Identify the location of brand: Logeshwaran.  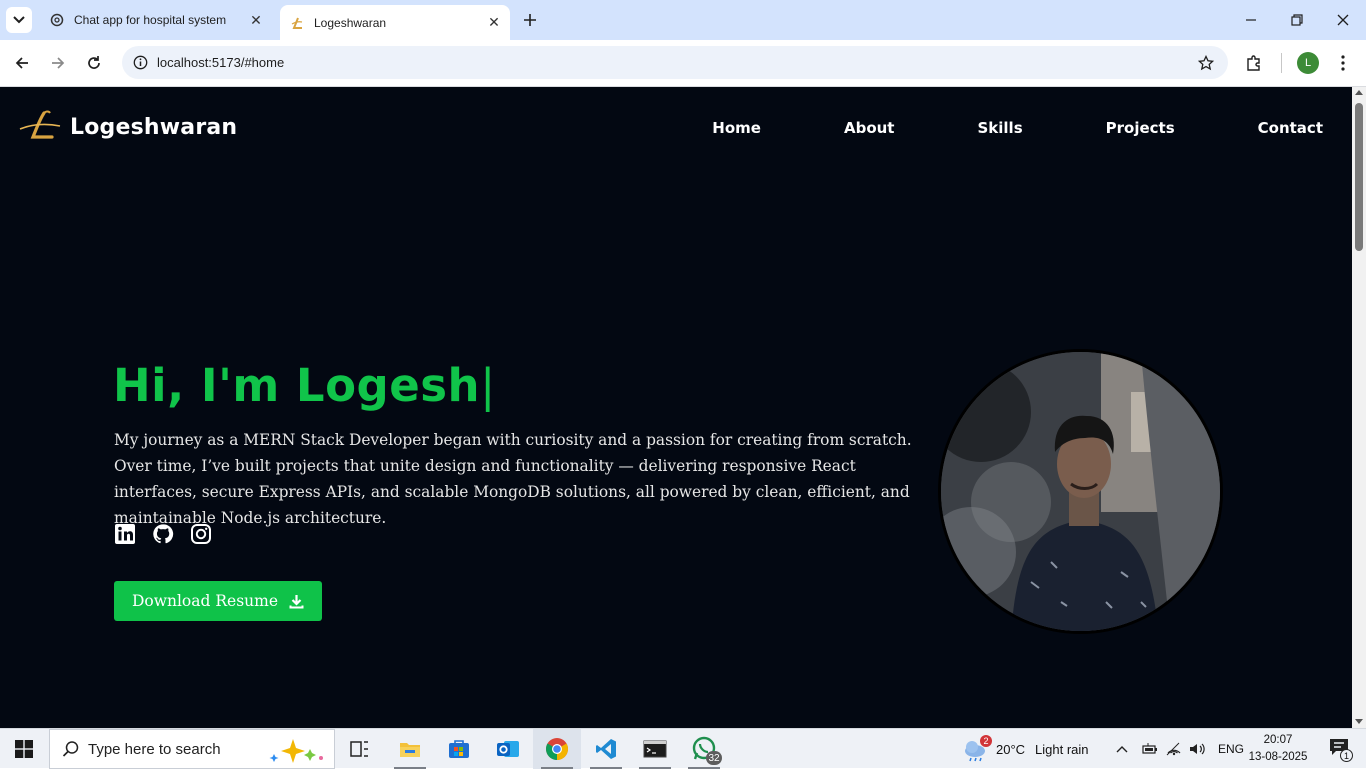
(127, 127).